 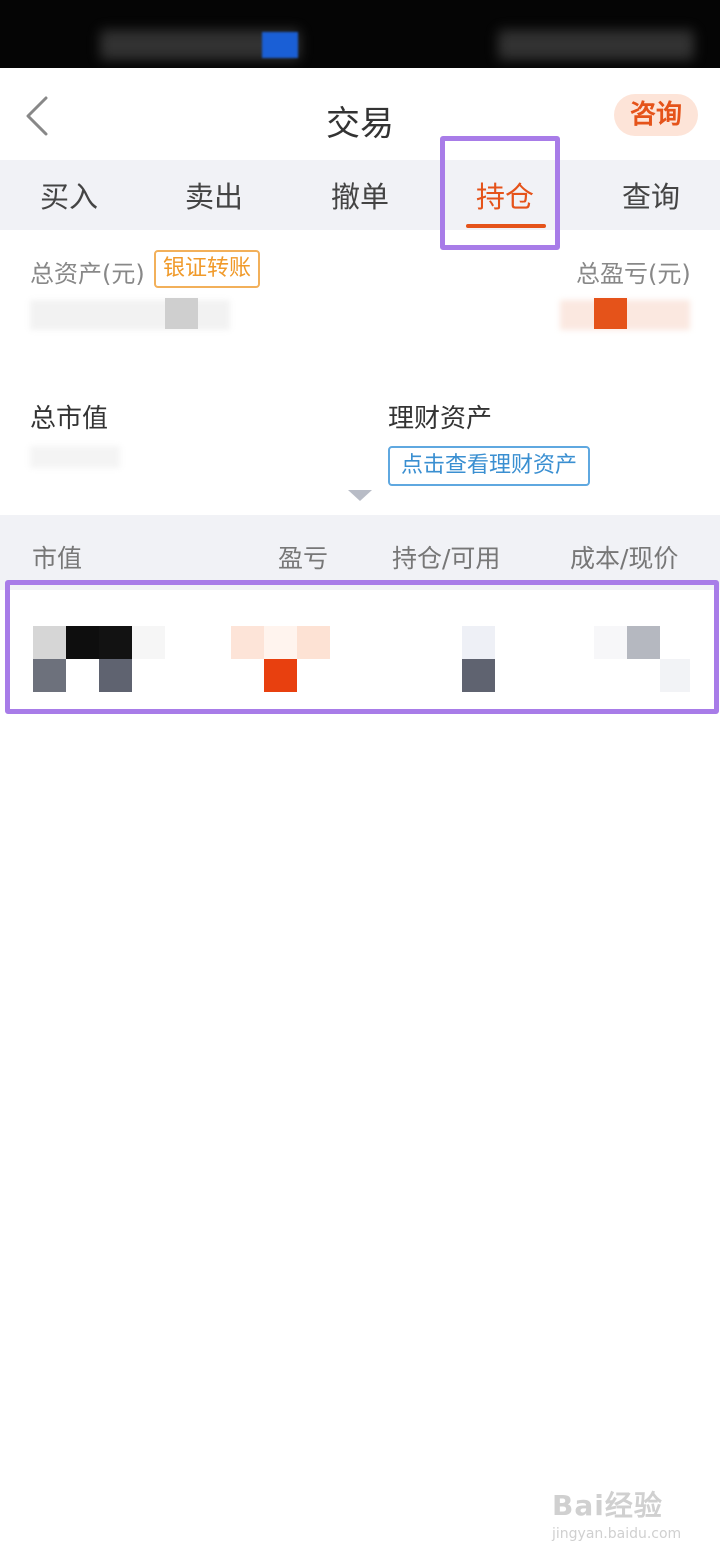 I want to click on tab-sell: 卖出, so click(x=214, y=195).